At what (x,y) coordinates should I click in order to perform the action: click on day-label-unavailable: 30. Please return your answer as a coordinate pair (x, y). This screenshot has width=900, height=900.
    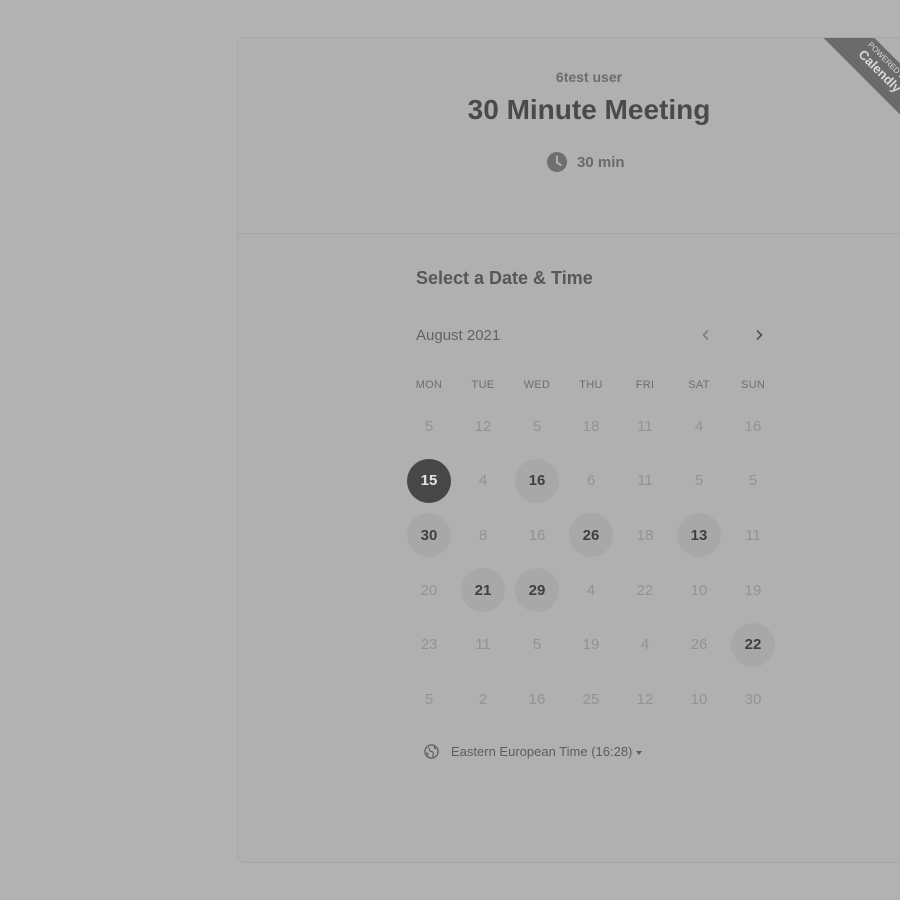
    Looking at the image, I should click on (753, 699).